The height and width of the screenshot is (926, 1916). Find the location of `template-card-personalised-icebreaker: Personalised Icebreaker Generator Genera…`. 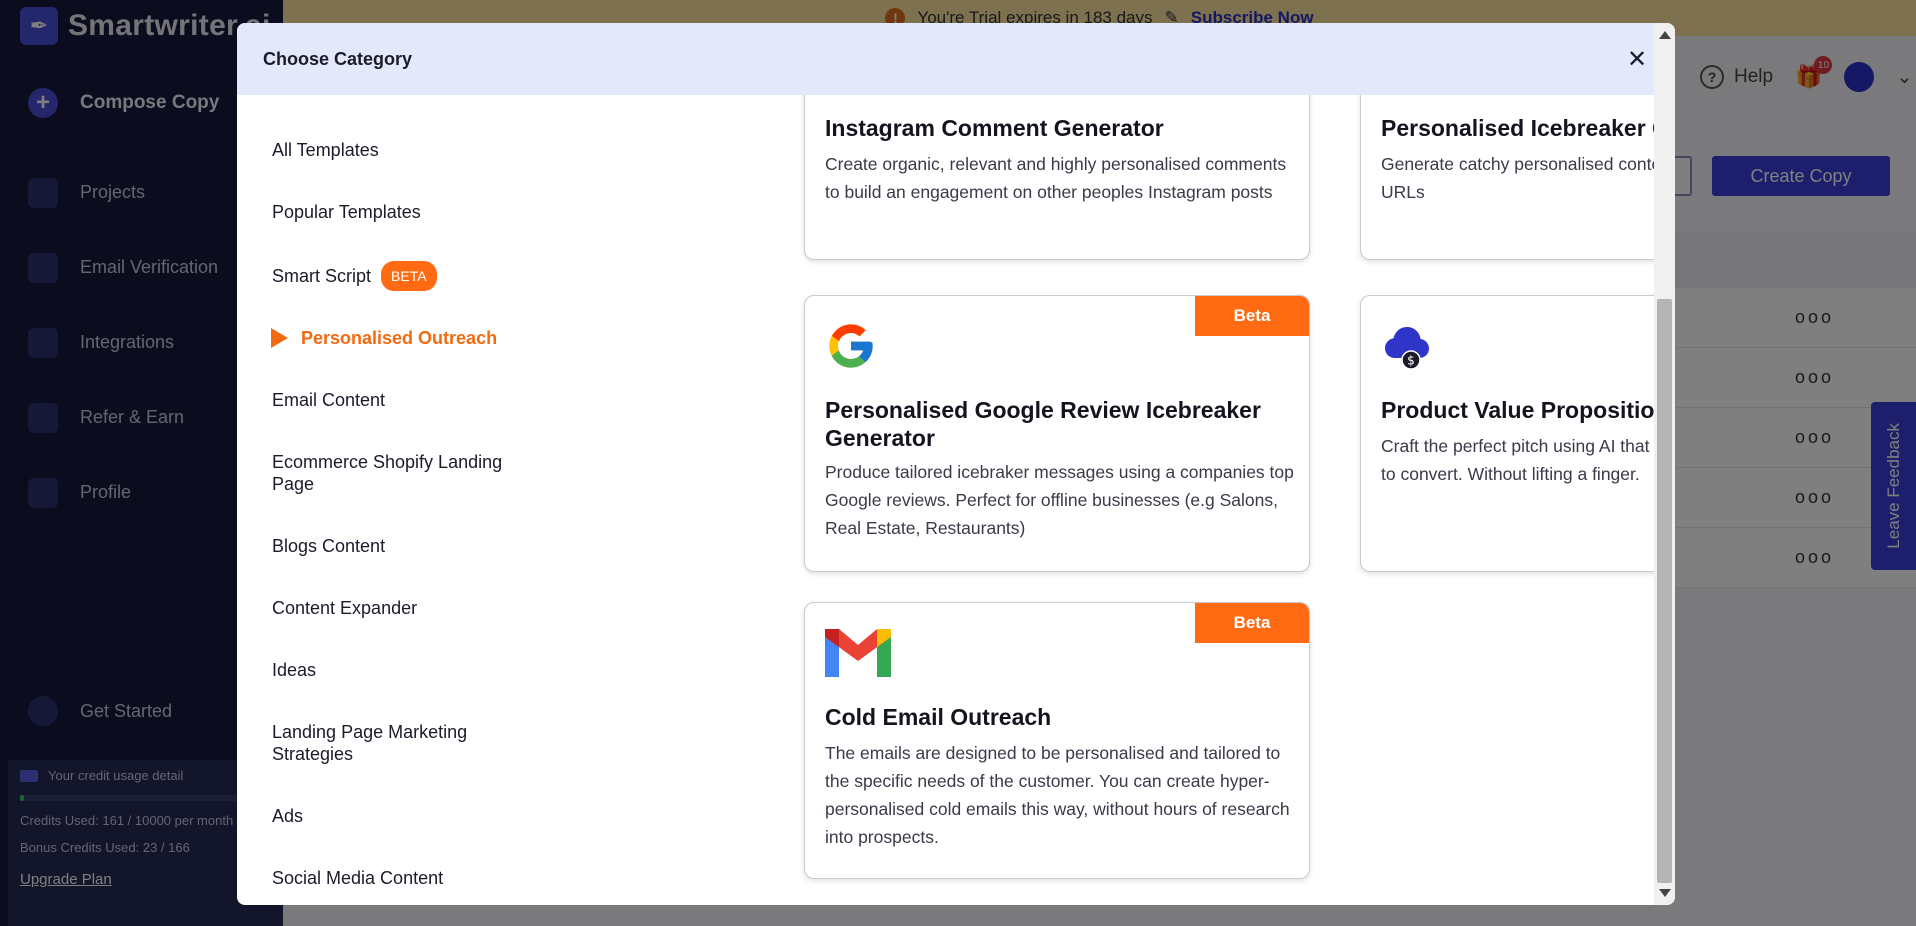

template-card-personalised-icebreaker: Personalised Icebreaker Generator Genera… is located at coordinates (1507, 177).